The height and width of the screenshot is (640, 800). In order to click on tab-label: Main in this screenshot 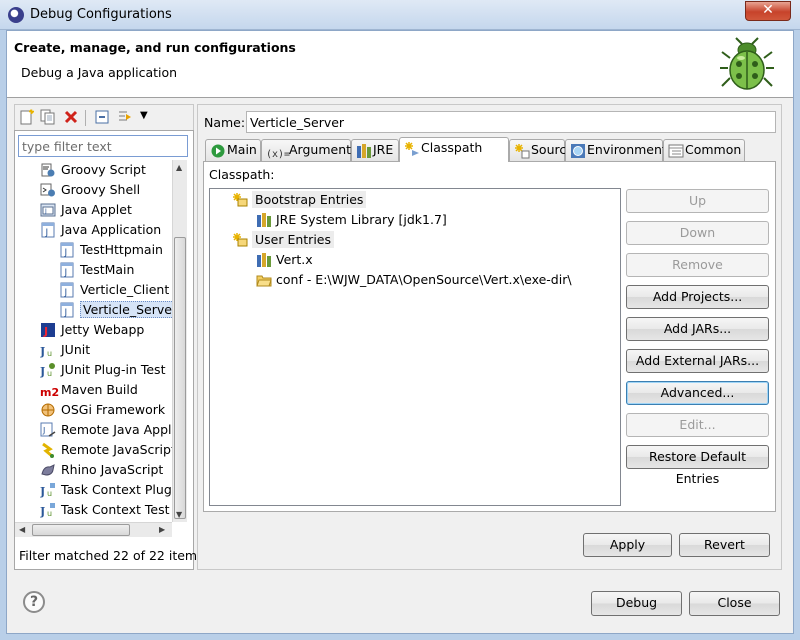, I will do `click(242, 149)`.